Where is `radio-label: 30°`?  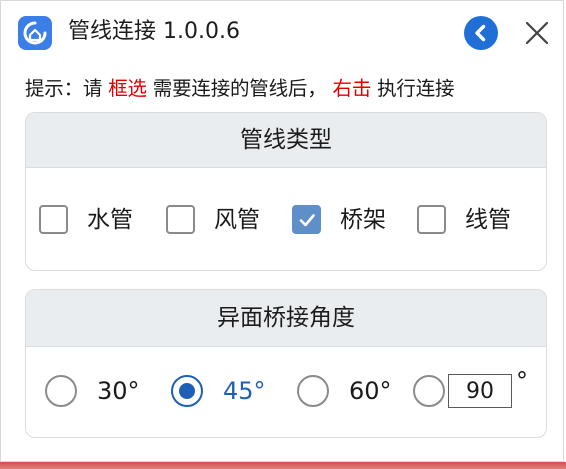 radio-label: 30° is located at coordinates (118, 391).